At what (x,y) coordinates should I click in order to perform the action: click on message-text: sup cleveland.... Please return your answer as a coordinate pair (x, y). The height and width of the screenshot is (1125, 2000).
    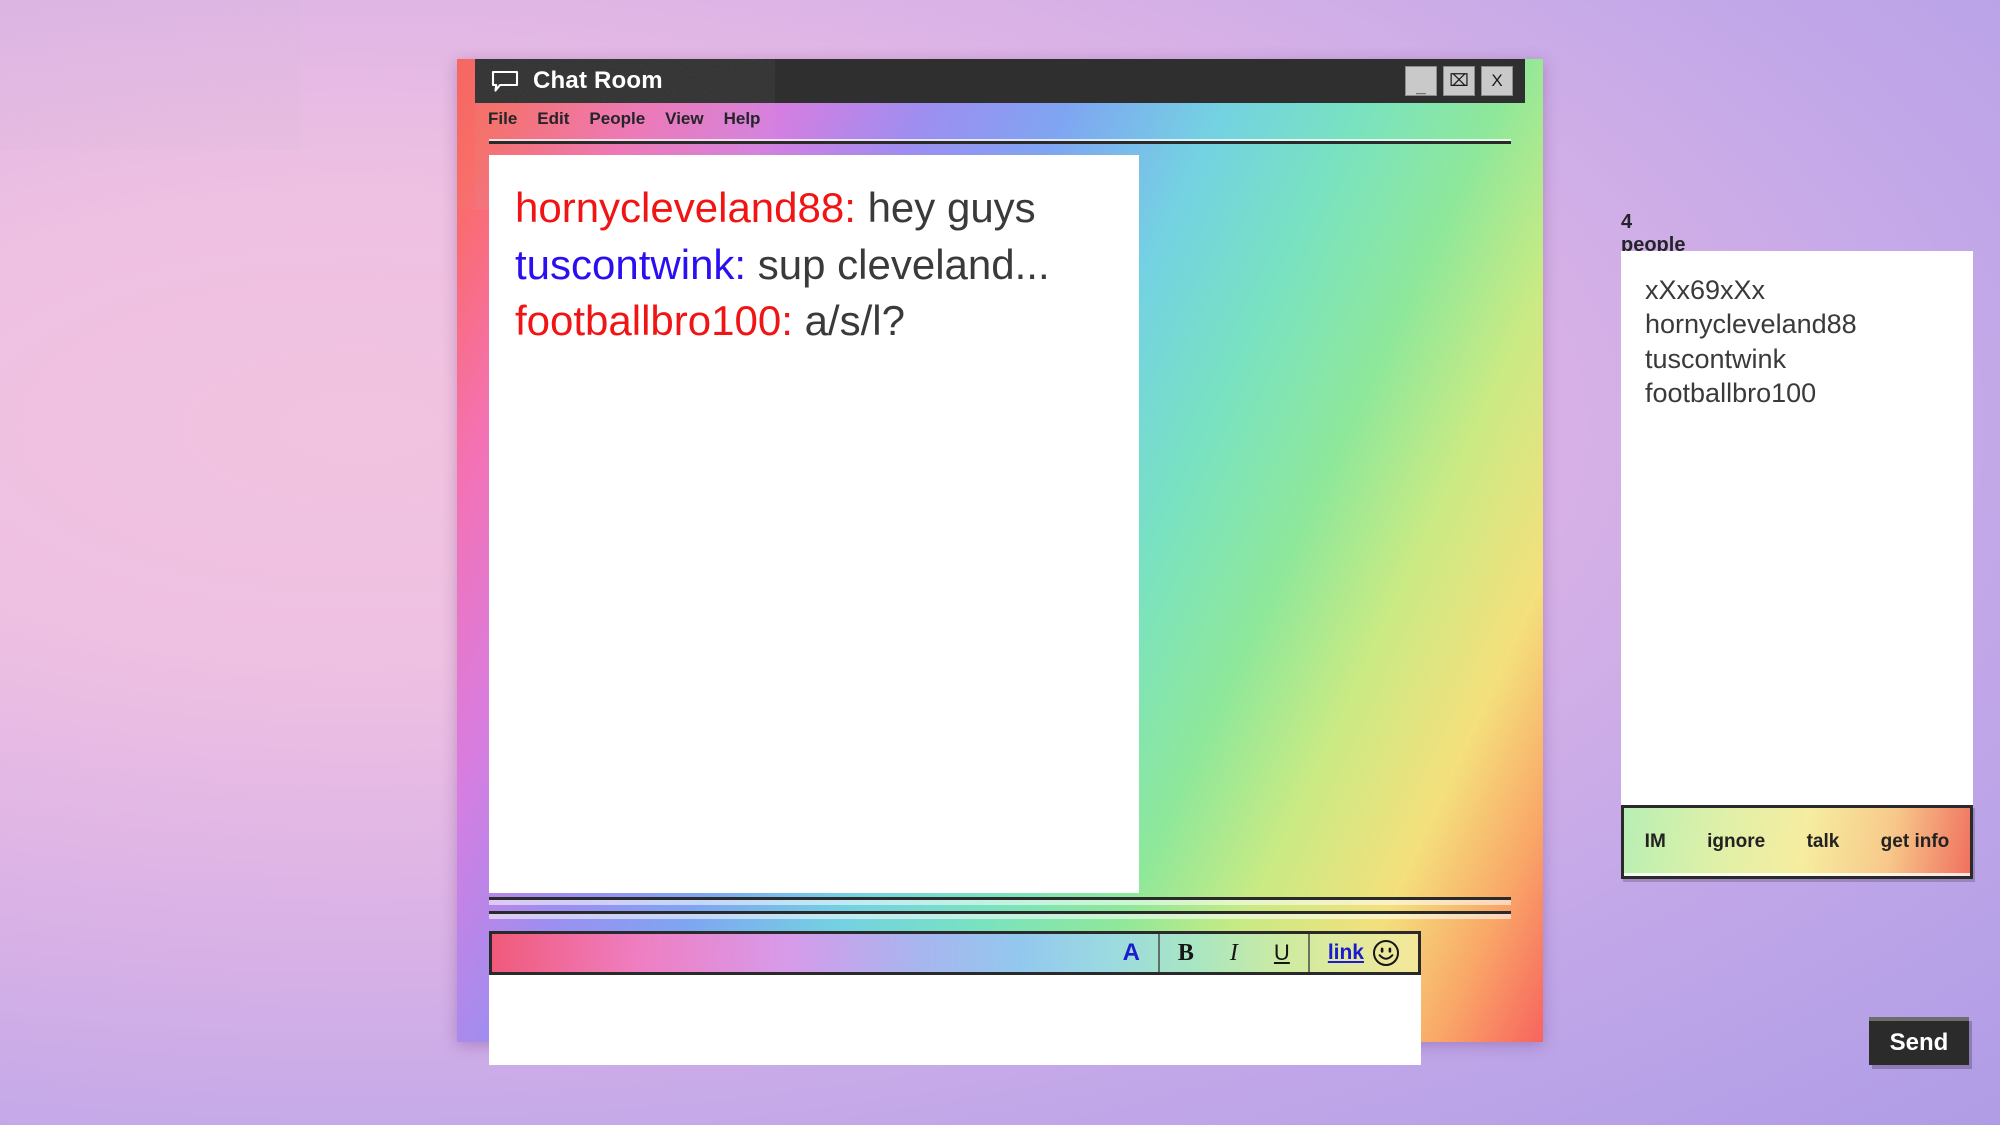
    Looking at the image, I should click on (903, 264).